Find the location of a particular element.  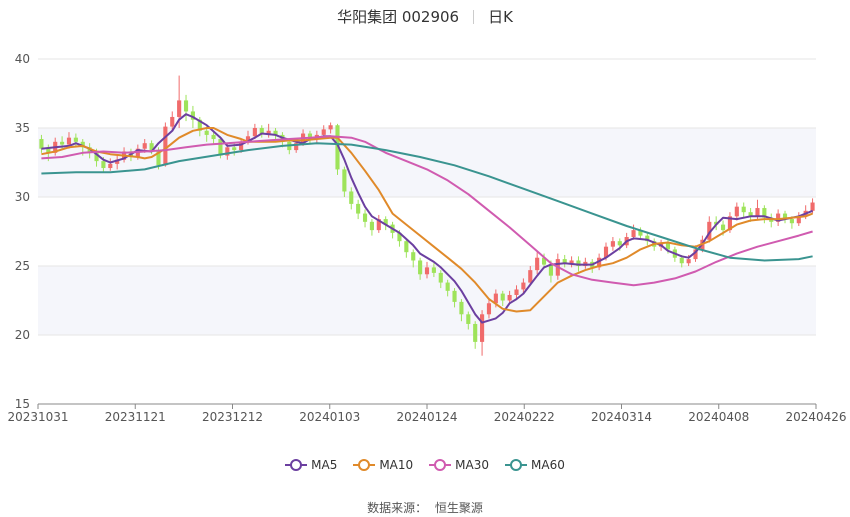

stock-name: 华阳集团 002906 is located at coordinates (398, 17).